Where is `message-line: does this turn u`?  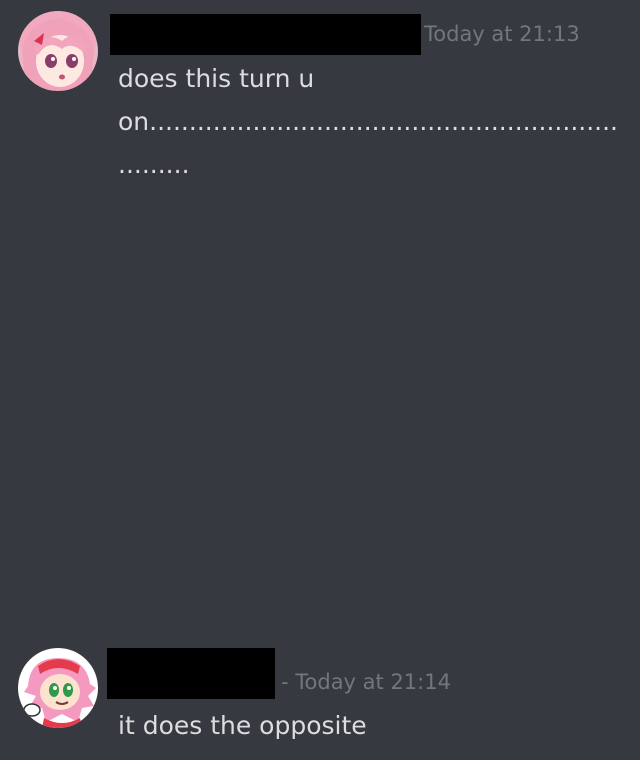
message-line: does this turn u is located at coordinates (216, 78).